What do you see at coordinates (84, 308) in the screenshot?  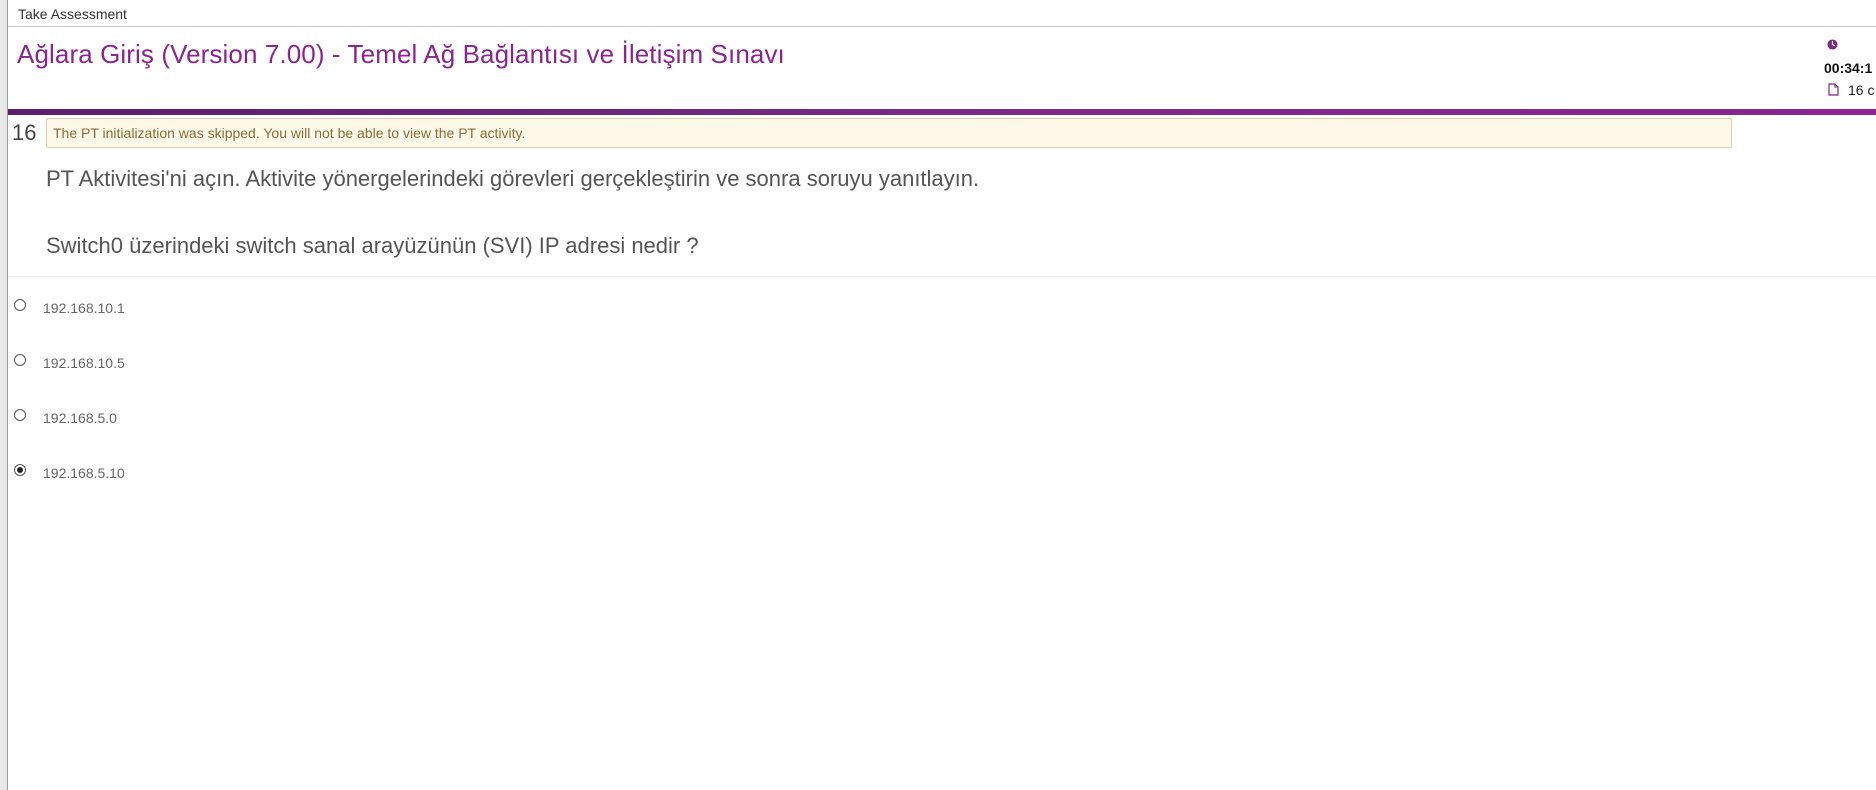 I see `answer-label: 192.168.10.1` at bounding box center [84, 308].